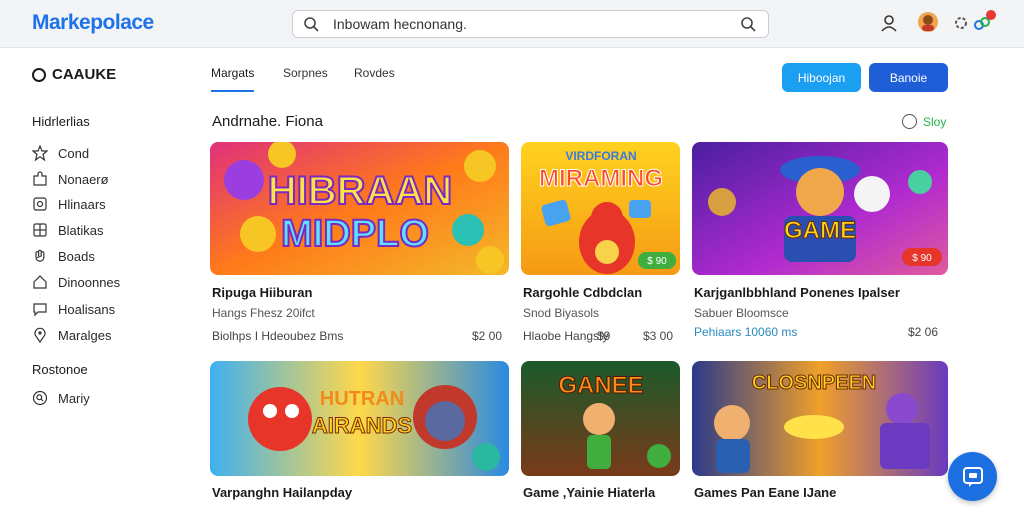  Describe the element at coordinates (40, 178) in the screenshot. I see `puzzle-icon` at that location.